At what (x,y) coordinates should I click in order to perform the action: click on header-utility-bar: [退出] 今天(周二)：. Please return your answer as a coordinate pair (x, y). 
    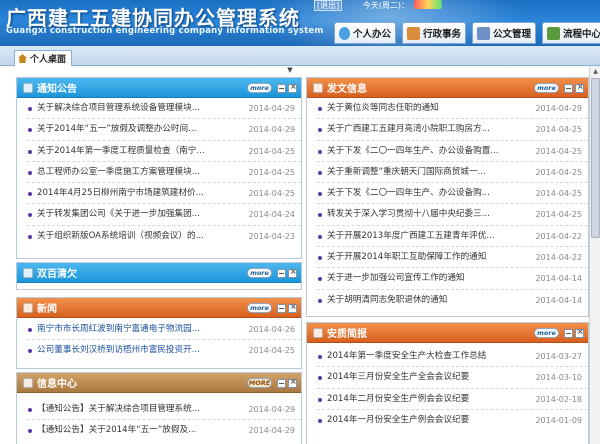
    Looking at the image, I should click on (378, 6).